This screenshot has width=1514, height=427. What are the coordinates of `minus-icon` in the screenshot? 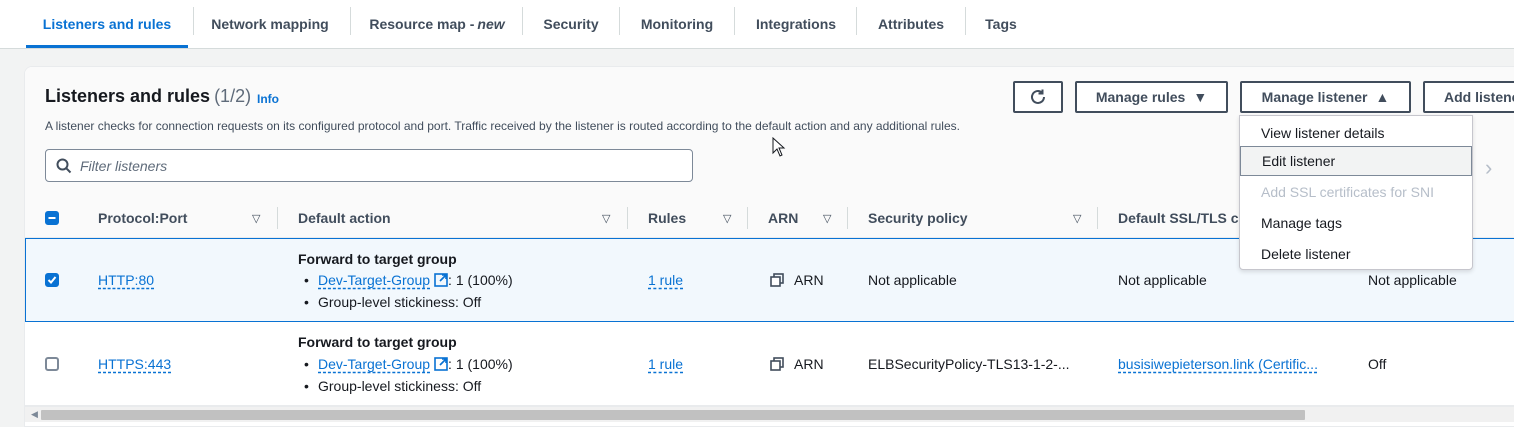 It's located at (52, 218).